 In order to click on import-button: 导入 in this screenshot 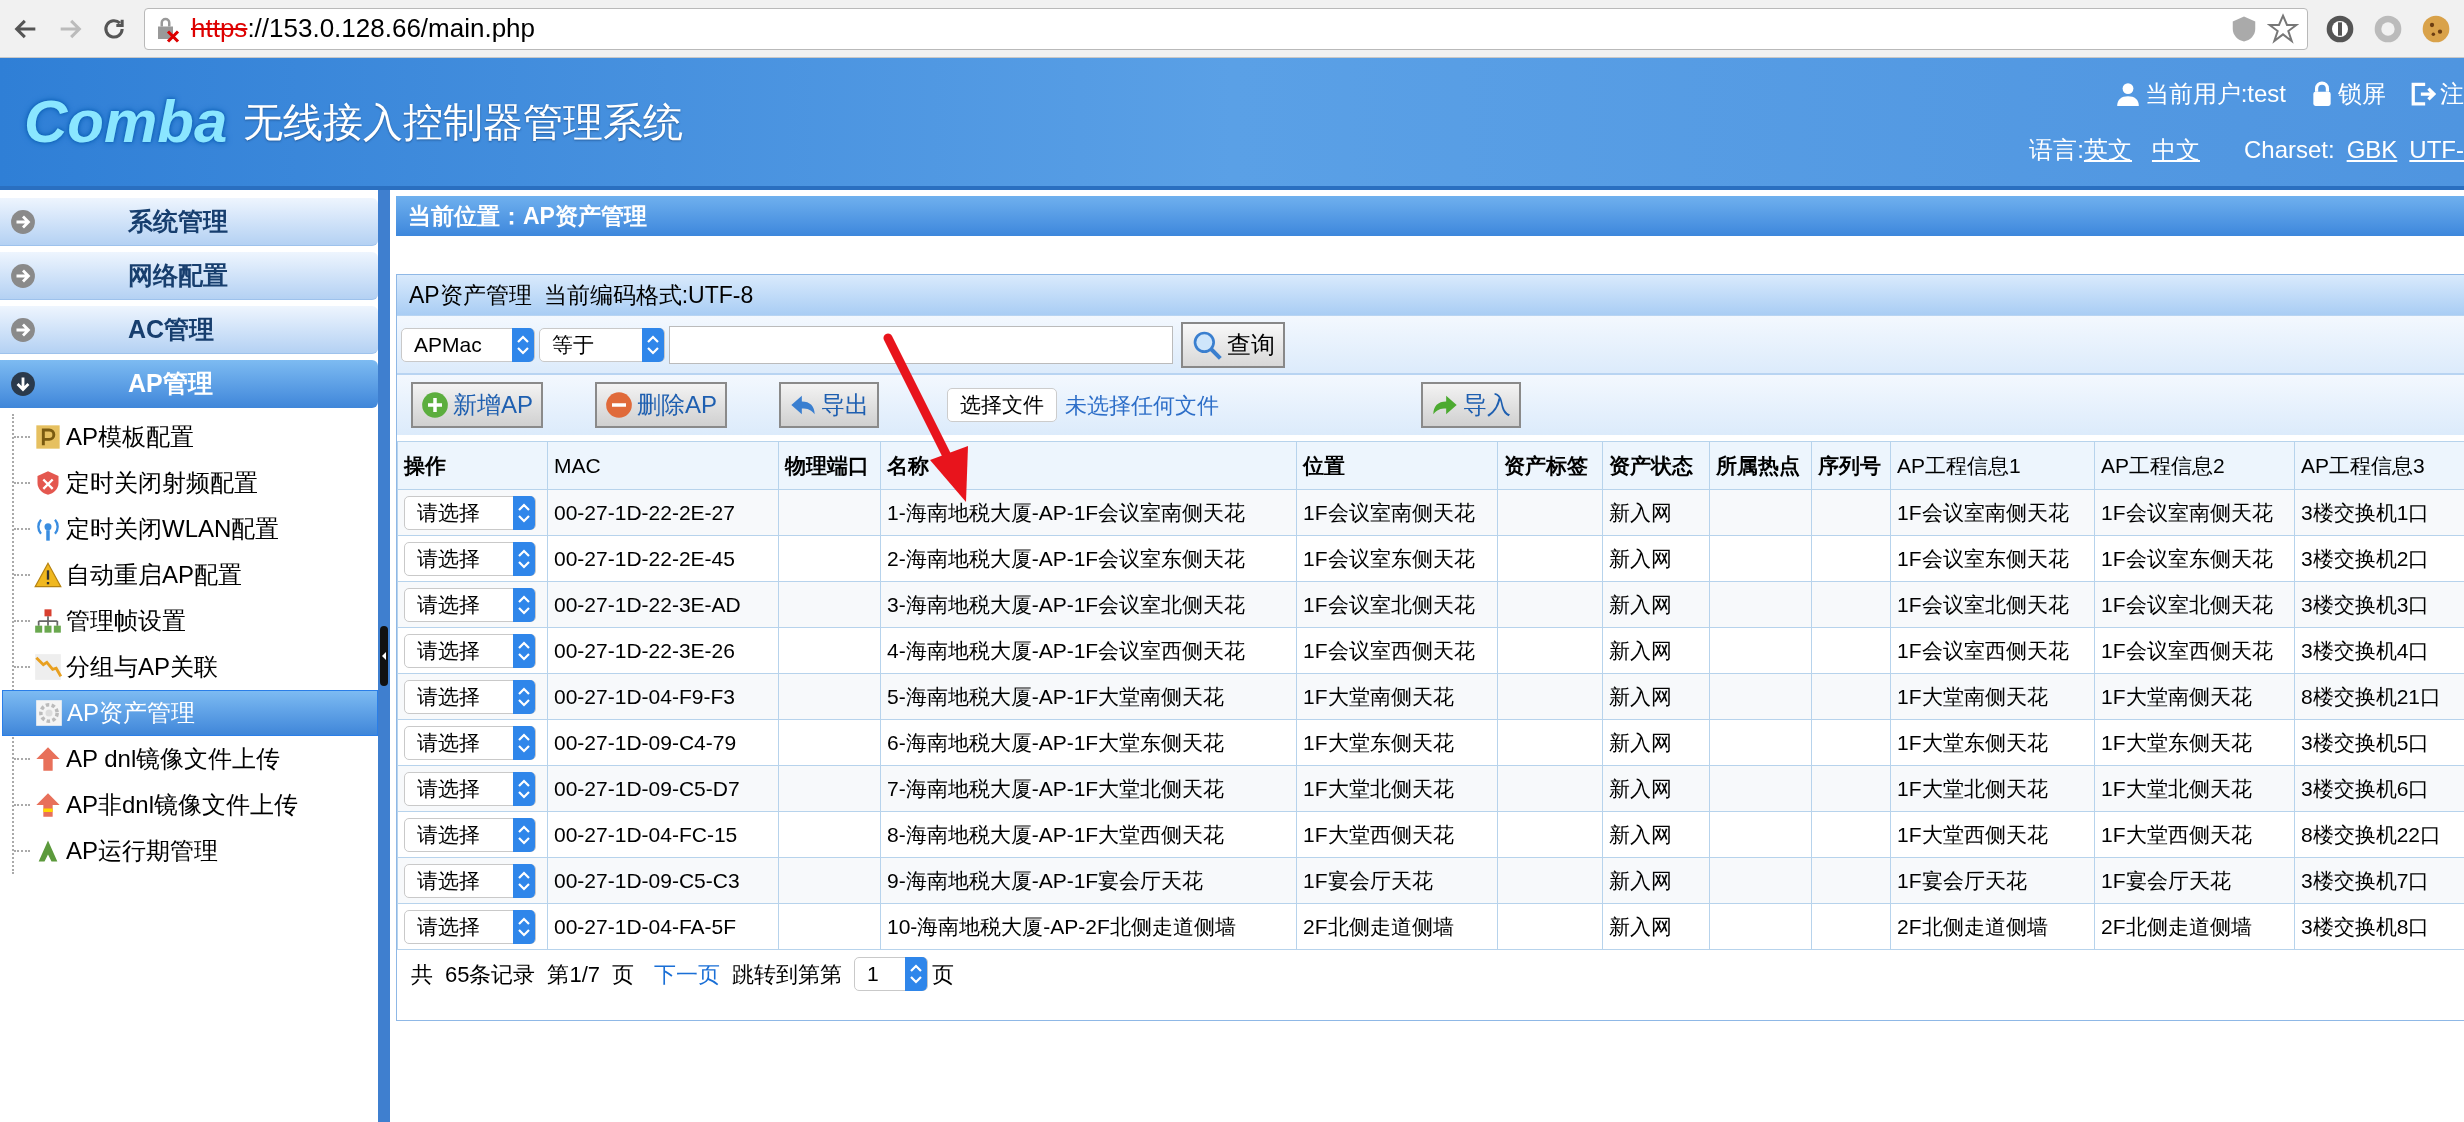, I will do `click(1471, 405)`.